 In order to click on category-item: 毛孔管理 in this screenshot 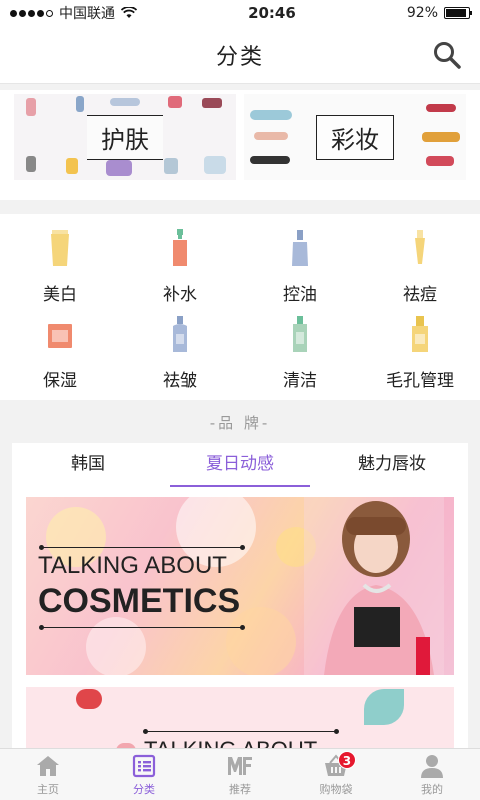, I will do `click(420, 357)`.